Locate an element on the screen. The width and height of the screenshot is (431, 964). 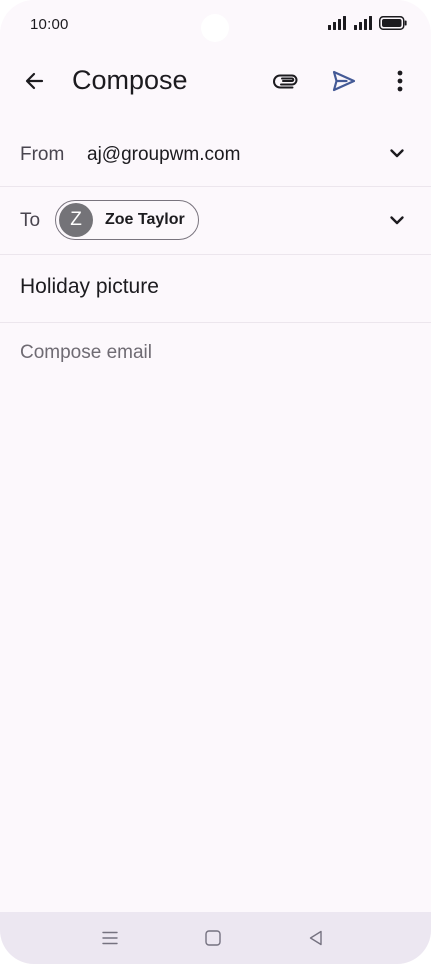
camera-cutout is located at coordinates (215, 28).